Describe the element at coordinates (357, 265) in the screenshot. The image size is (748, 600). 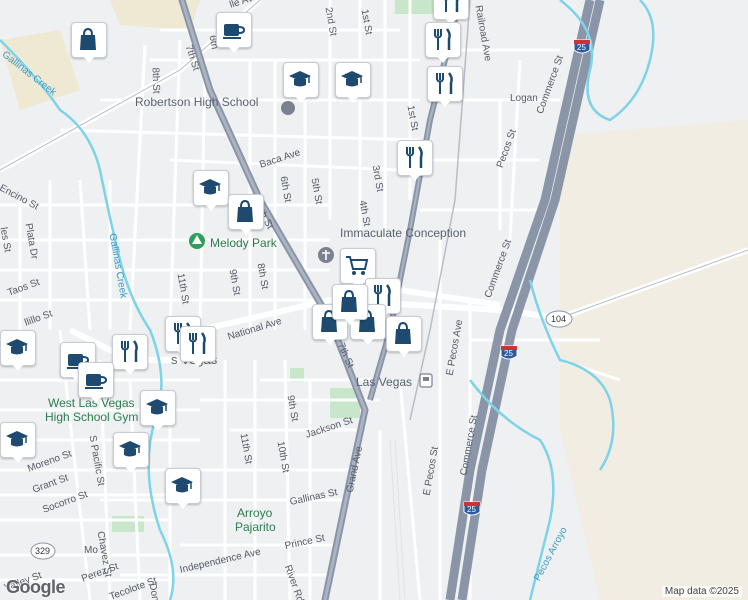
I see `shopping-cart-icon` at that location.